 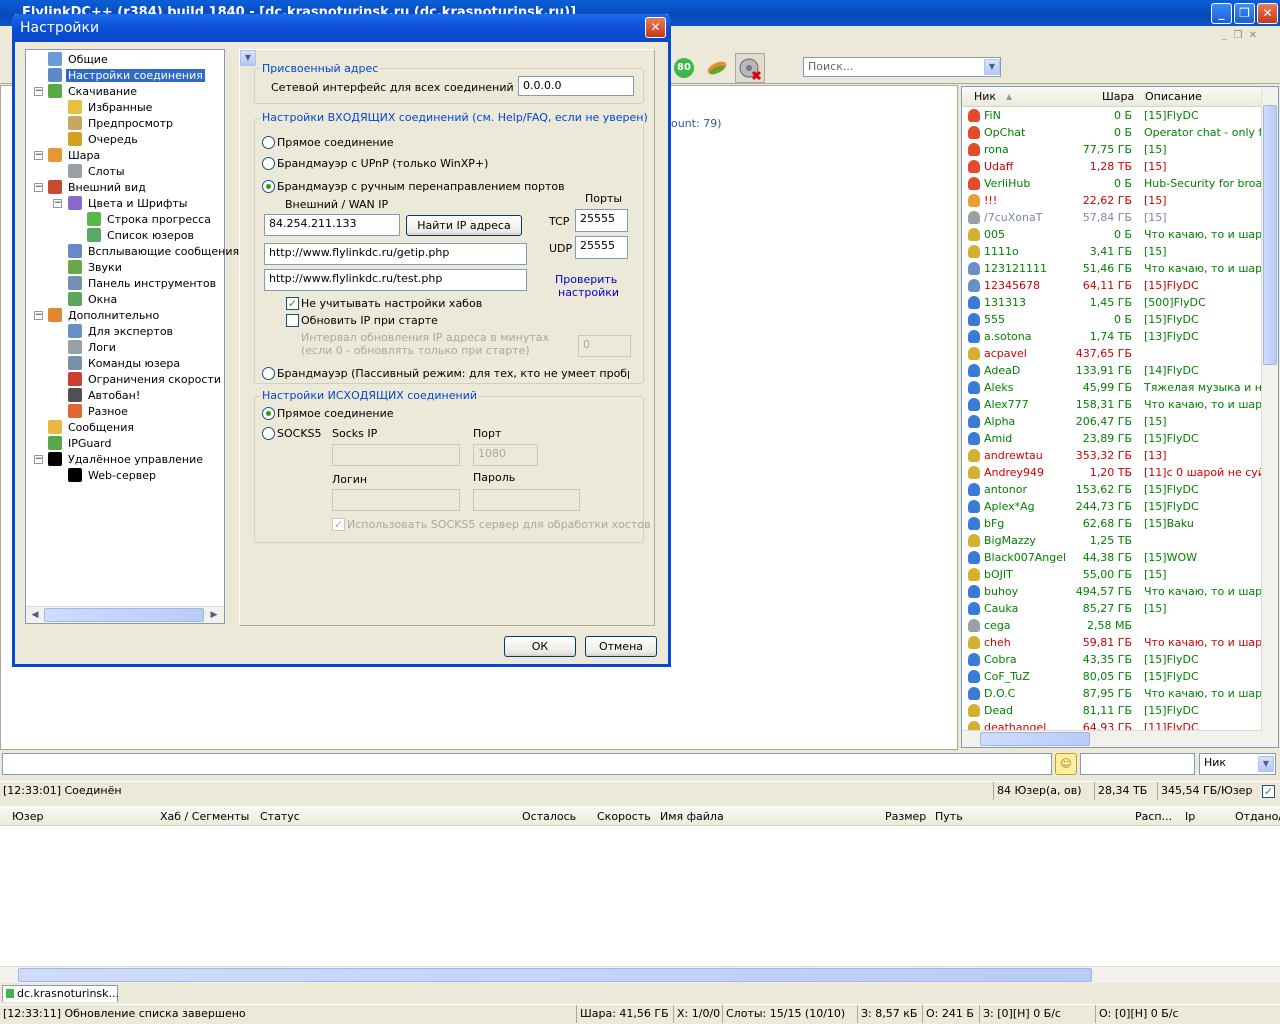 What do you see at coordinates (1120, 523) in the screenshot?
I see `user-row: bFg 62,68 ГБ [15]Baku` at bounding box center [1120, 523].